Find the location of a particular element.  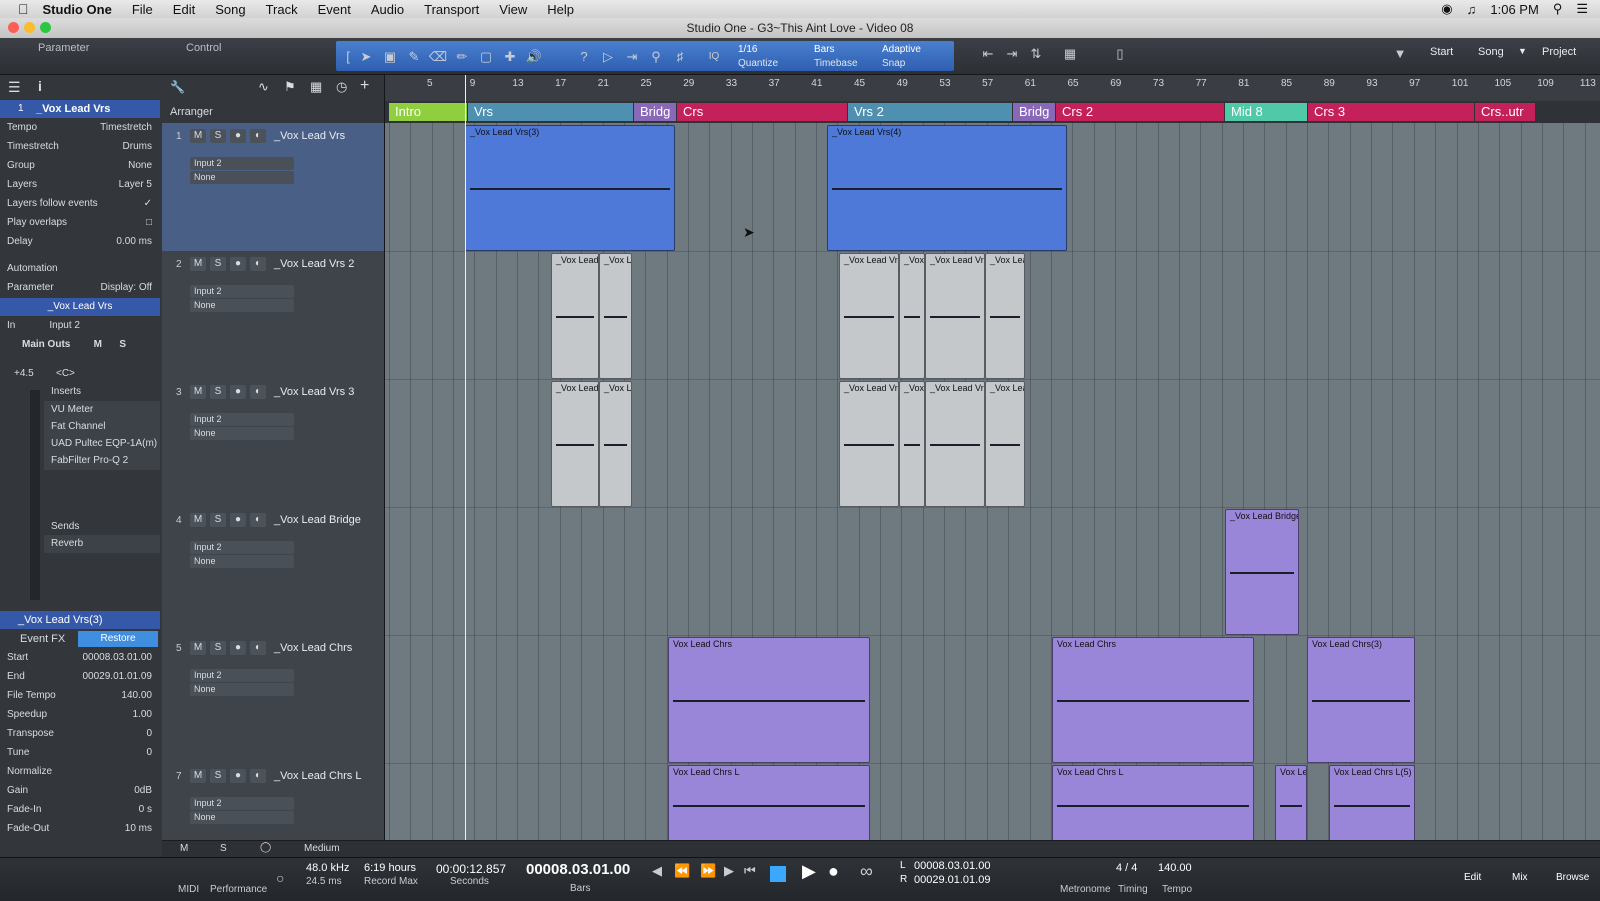

monitor-button: ◐ is located at coordinates (258, 520).